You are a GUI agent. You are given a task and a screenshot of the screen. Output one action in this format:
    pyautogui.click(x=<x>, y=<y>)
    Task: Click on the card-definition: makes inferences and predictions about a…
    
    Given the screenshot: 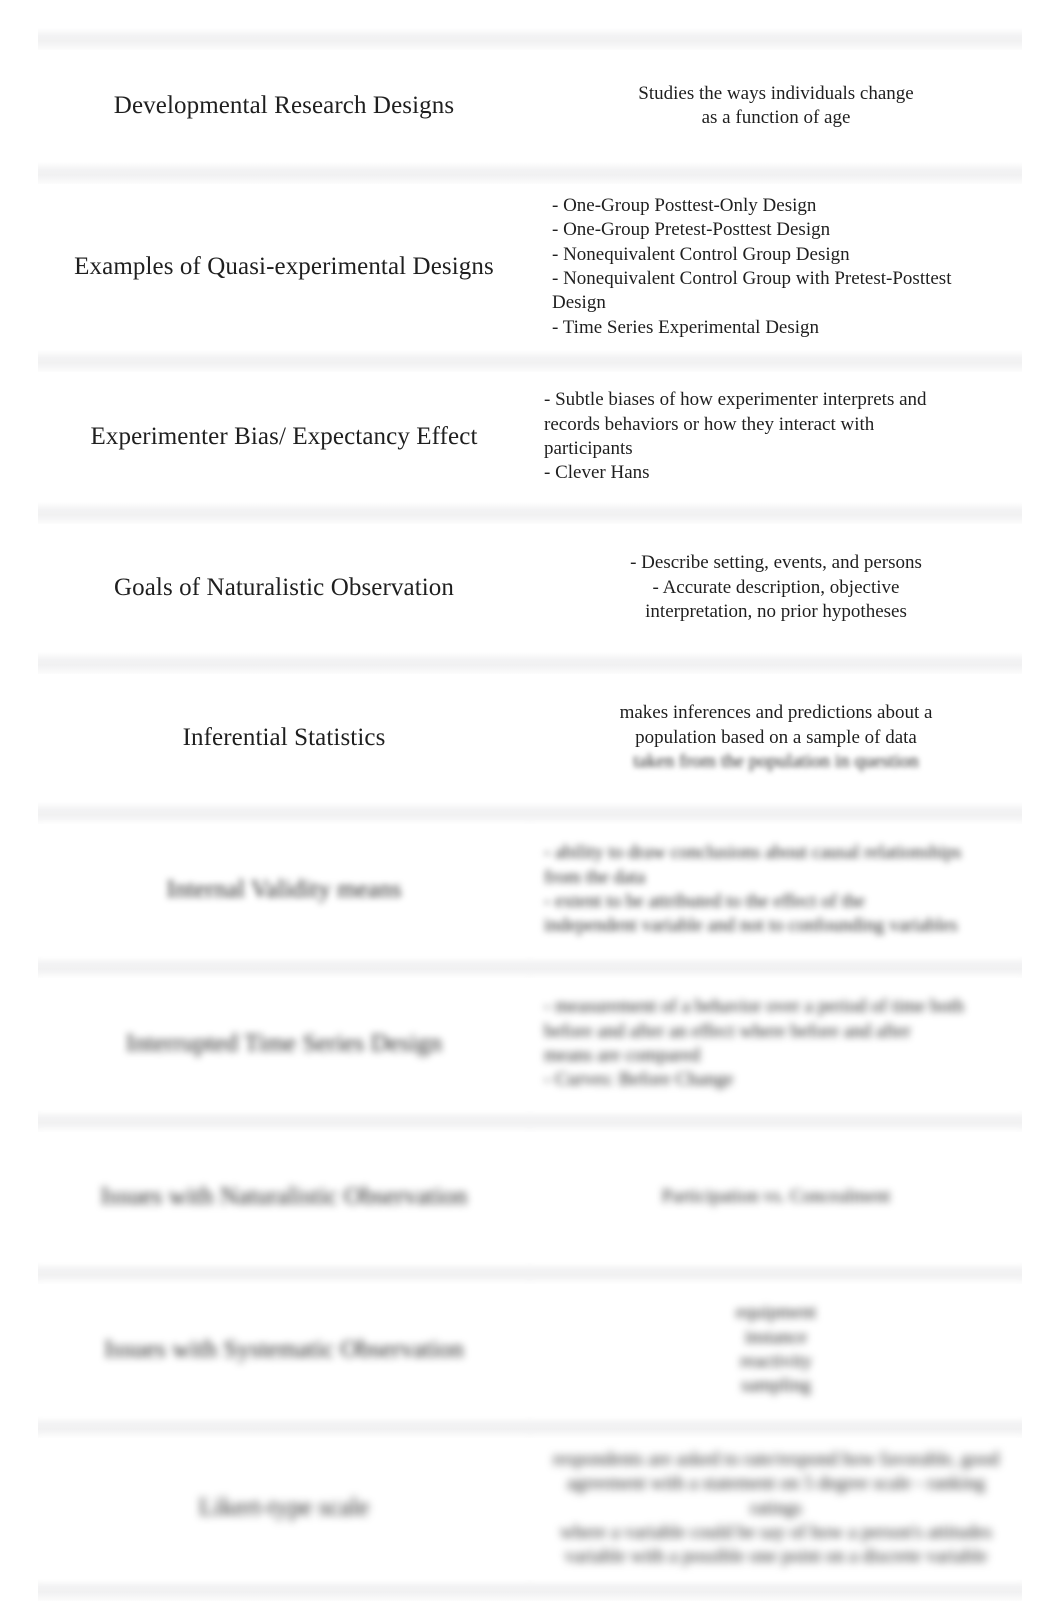 What is the action you would take?
    pyautogui.click(x=776, y=737)
    